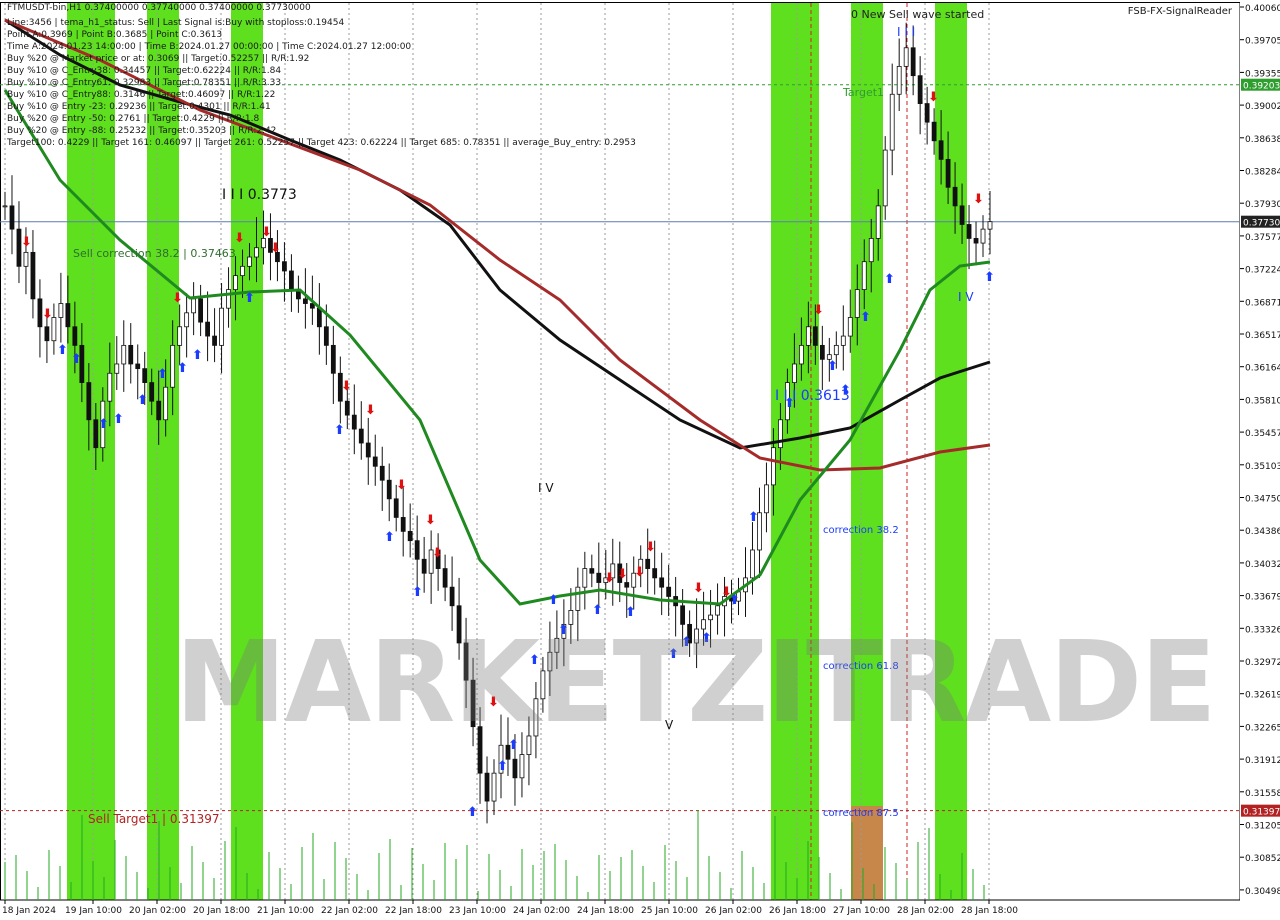  What do you see at coordinates (1261, 813) in the screenshot?
I see `sell-target-price-label: 0.31397` at bounding box center [1261, 813].